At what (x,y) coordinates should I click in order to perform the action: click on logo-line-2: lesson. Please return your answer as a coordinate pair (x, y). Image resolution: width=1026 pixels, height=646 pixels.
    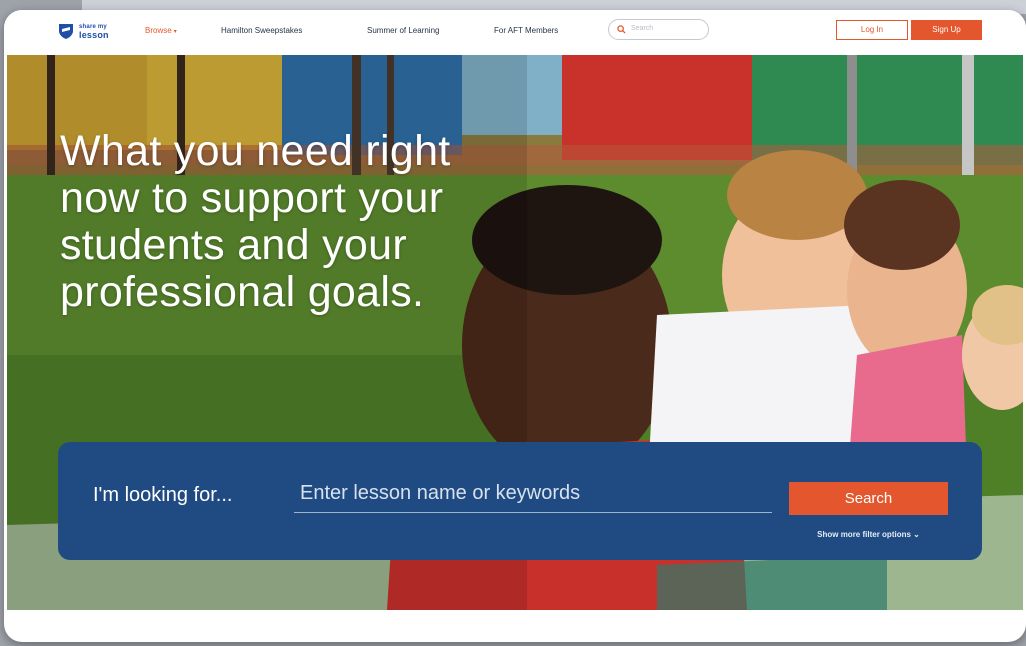
    Looking at the image, I should click on (94, 35).